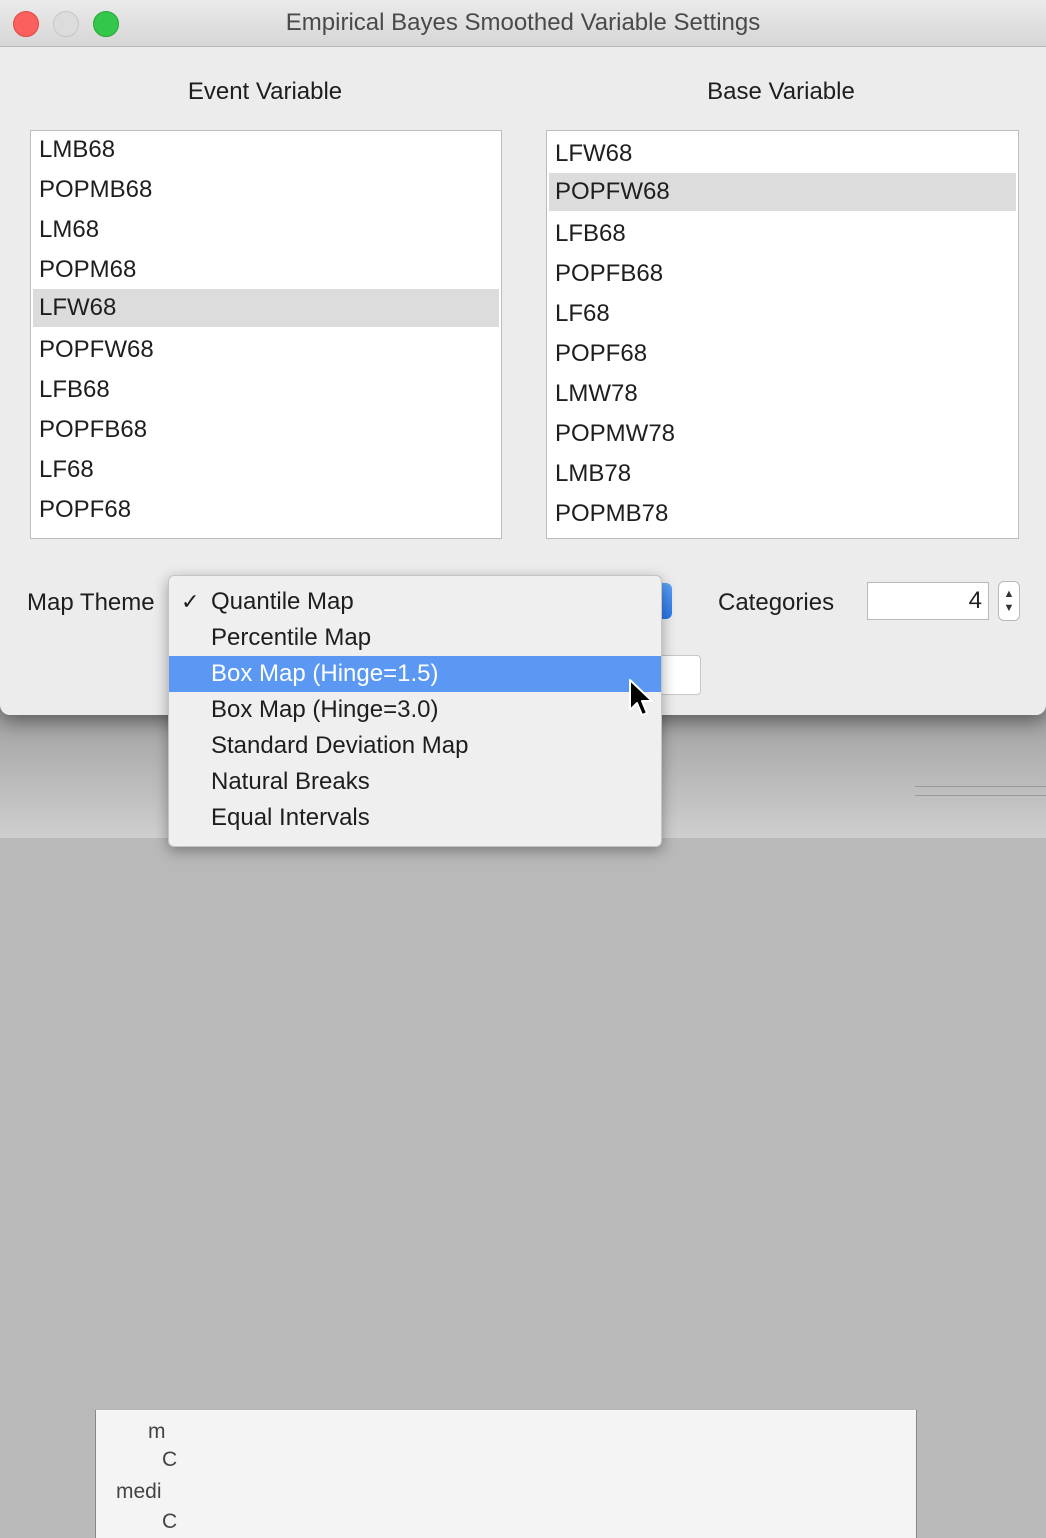  What do you see at coordinates (266, 308) in the screenshot?
I see `list-item-selected: LFW68` at bounding box center [266, 308].